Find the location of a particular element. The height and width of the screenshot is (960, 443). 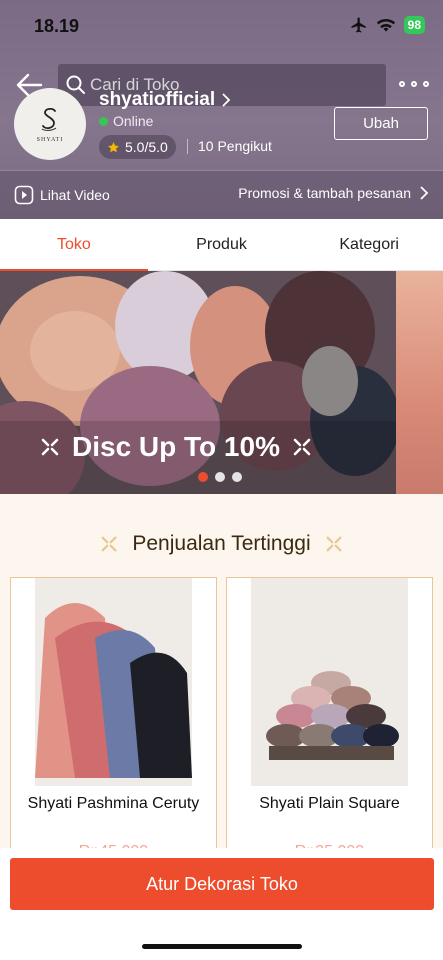

shop-avatar: SHYATI is located at coordinates (50, 124).